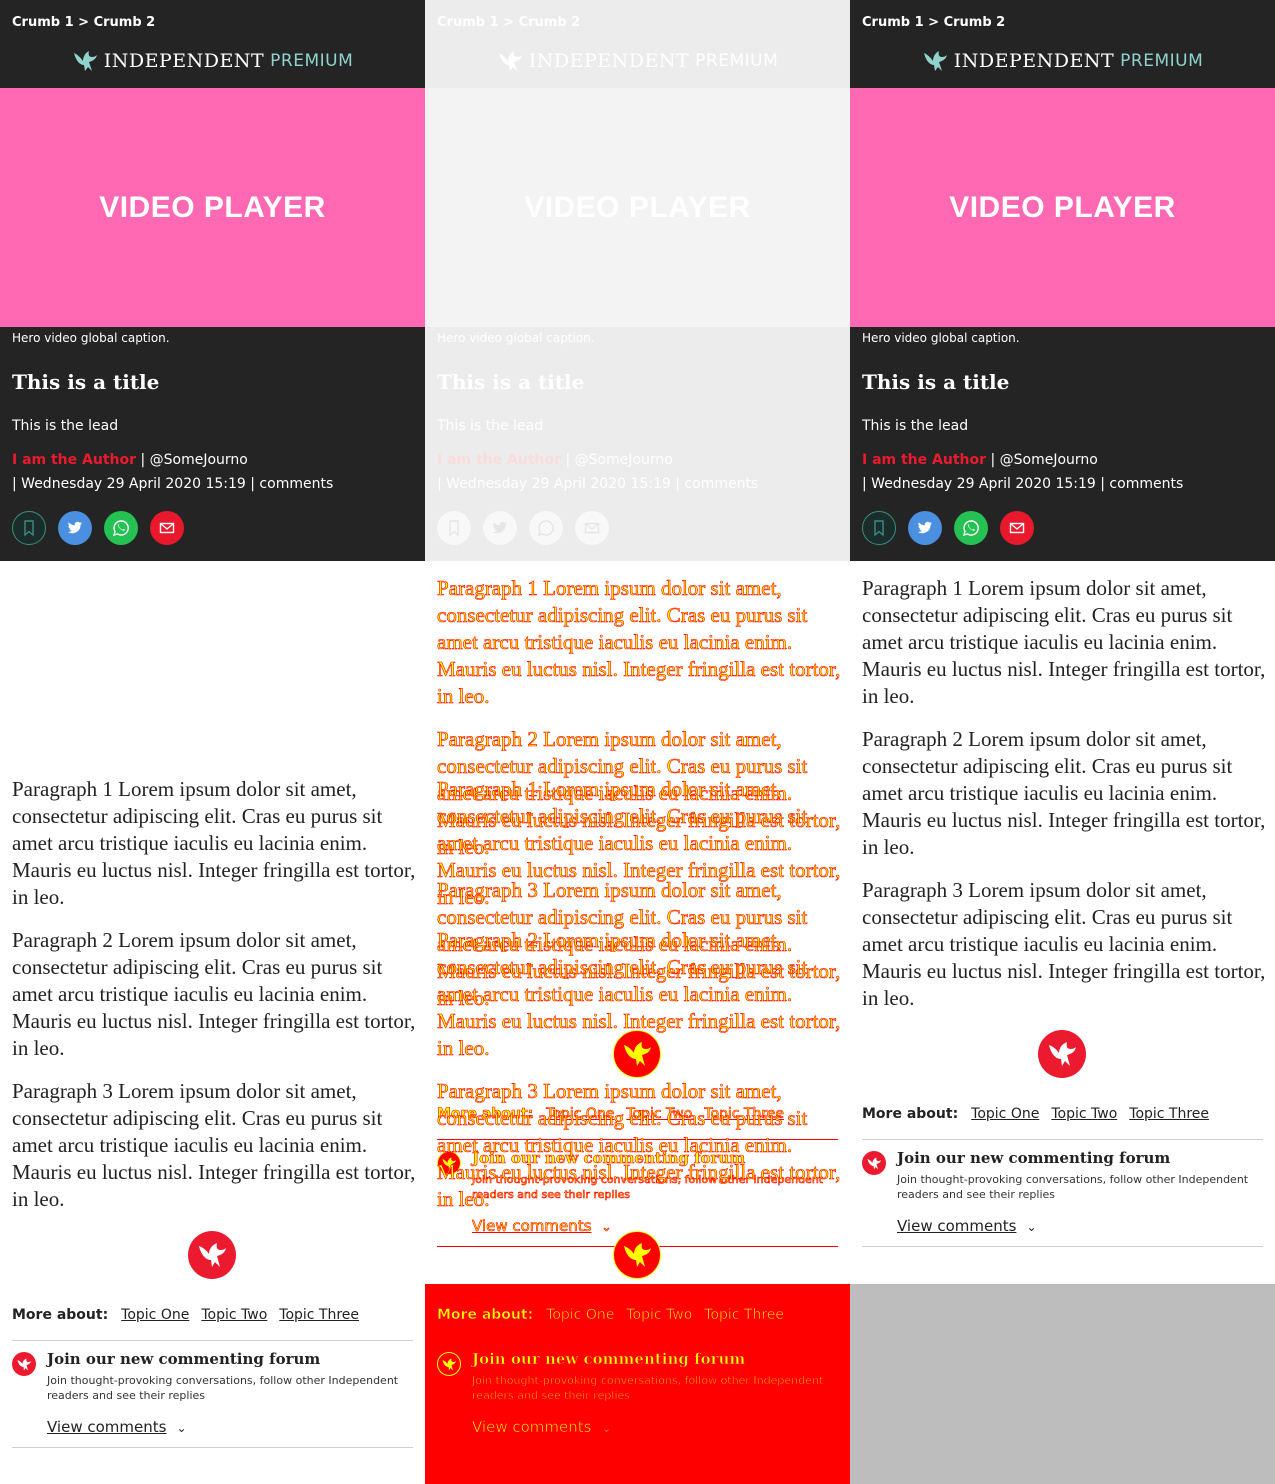 The width and height of the screenshot is (1275, 1484). Describe the element at coordinates (98, 528) in the screenshot. I see `share-bar` at that location.